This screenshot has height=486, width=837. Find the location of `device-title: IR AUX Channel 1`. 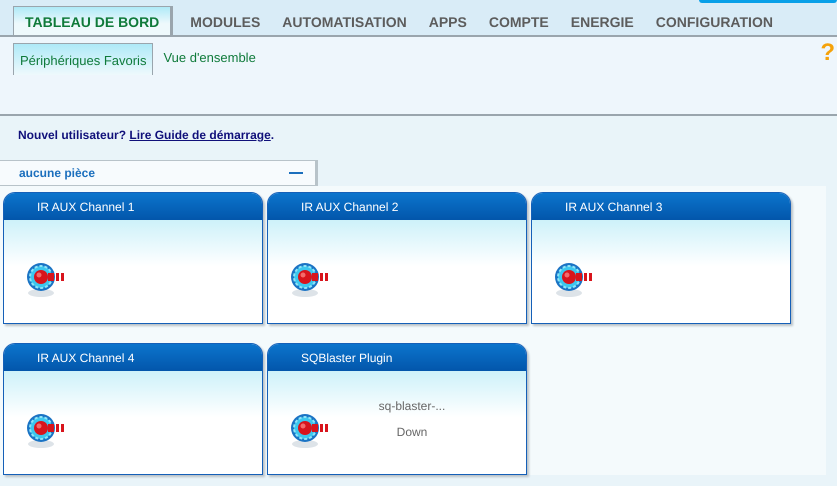

device-title: IR AUX Channel 1 is located at coordinates (85, 207).